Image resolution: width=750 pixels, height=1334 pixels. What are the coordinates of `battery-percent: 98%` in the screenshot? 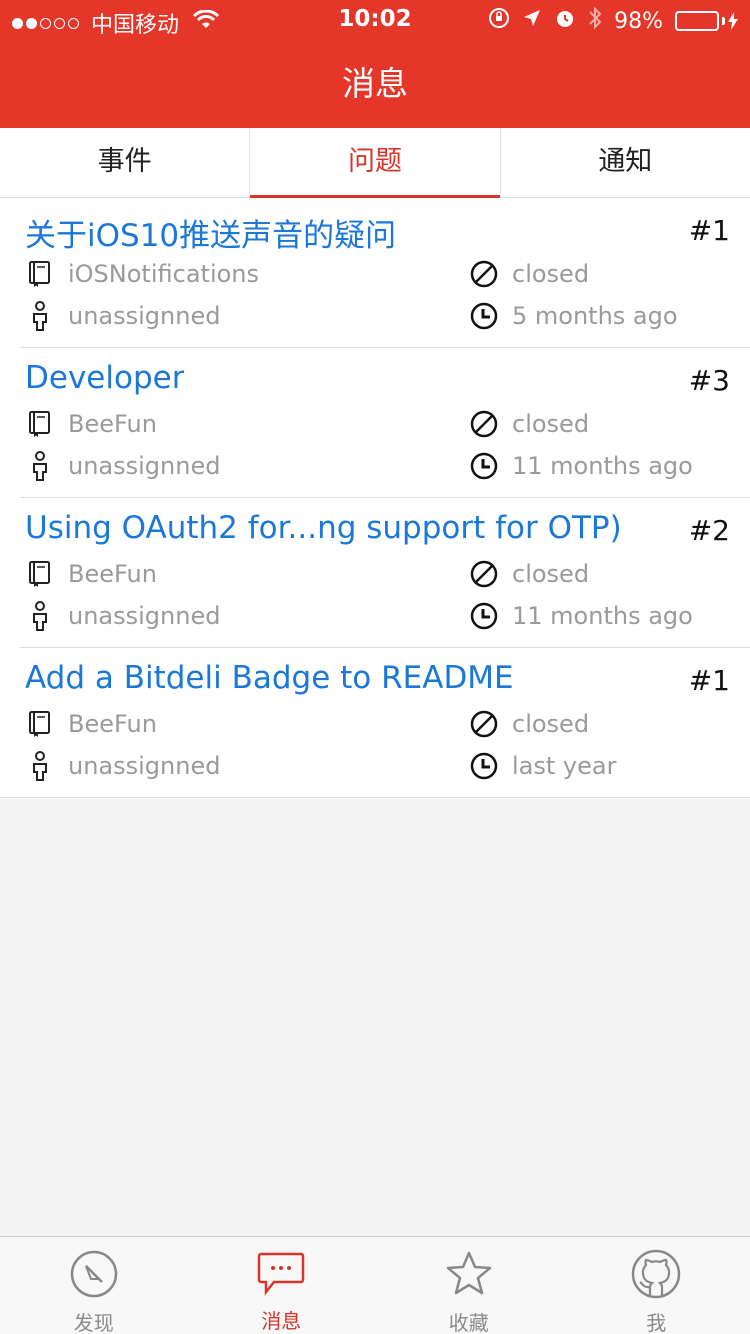 It's located at (638, 21).